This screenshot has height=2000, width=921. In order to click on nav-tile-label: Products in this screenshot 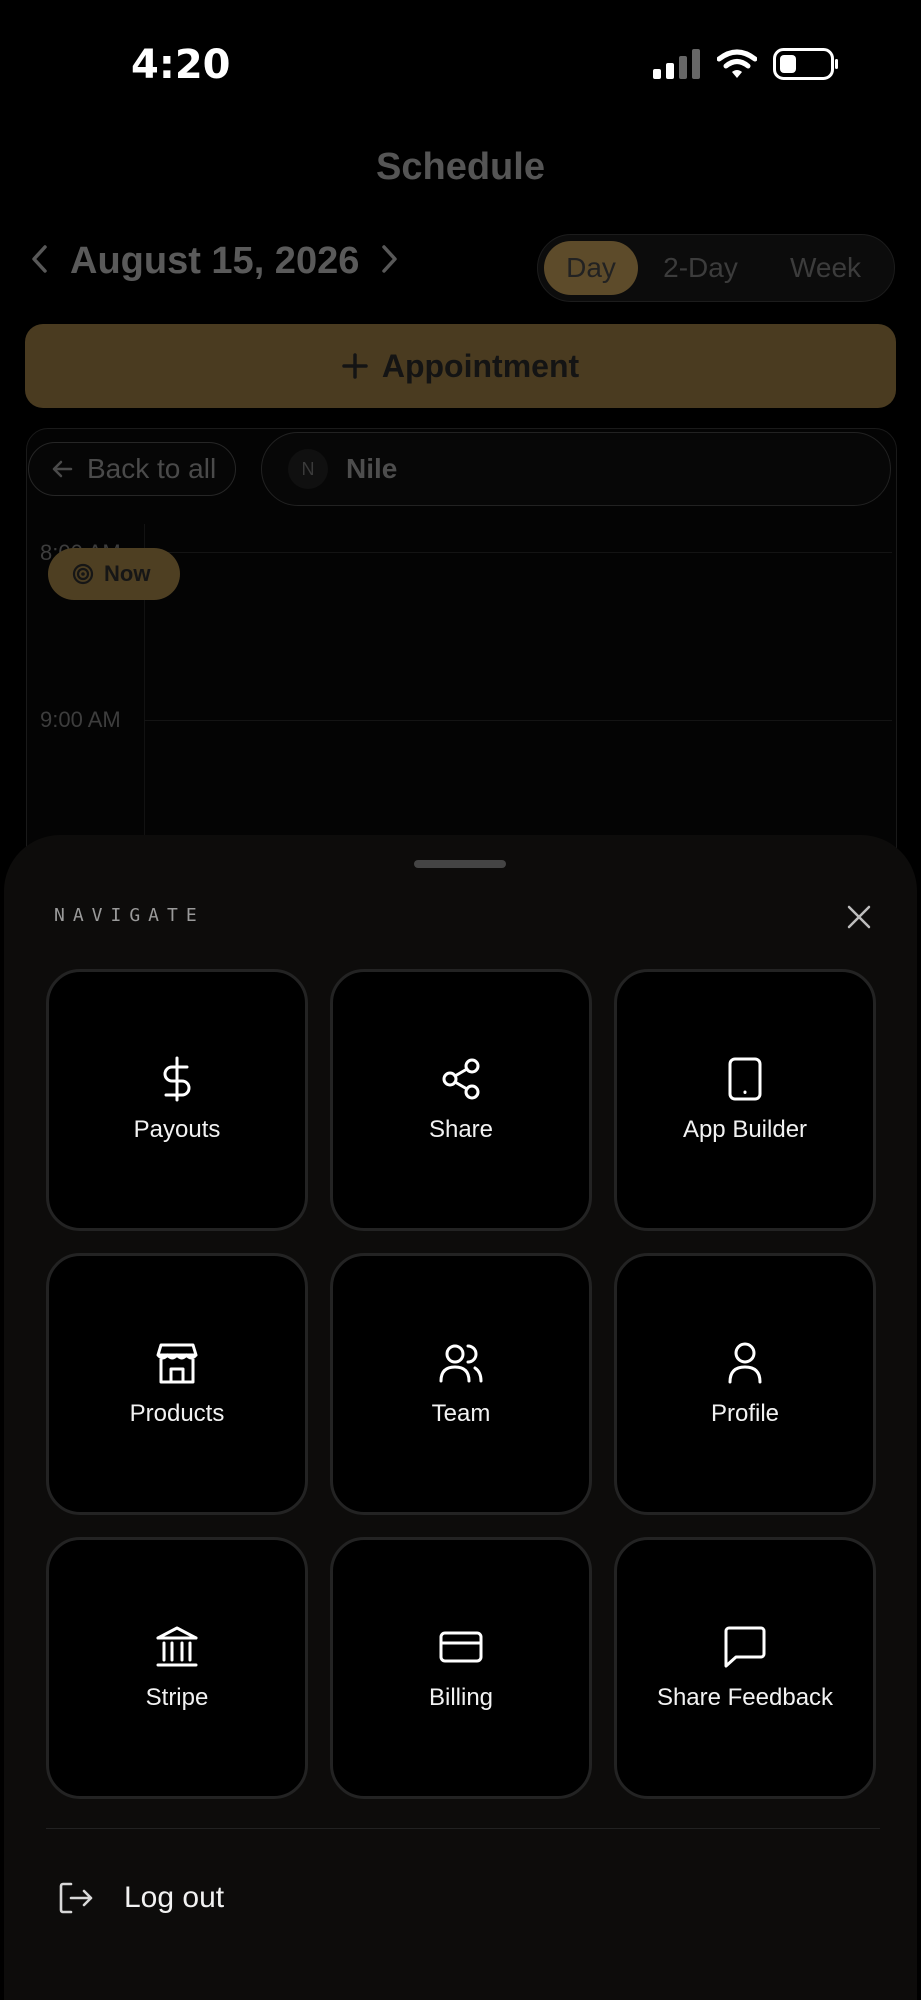, I will do `click(177, 1413)`.